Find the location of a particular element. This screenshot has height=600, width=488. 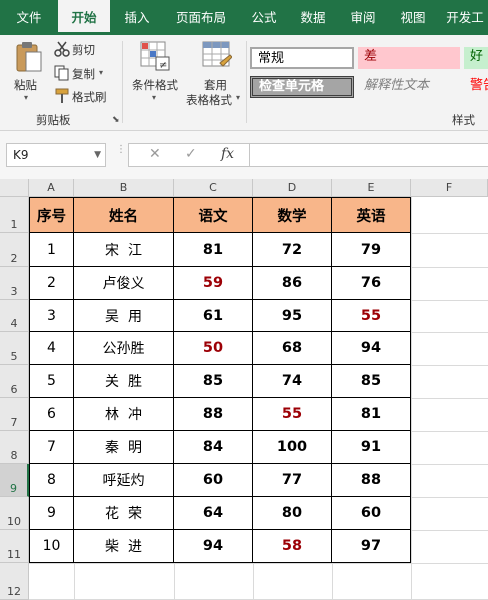

table-header-cell: 语文 is located at coordinates (213, 215).